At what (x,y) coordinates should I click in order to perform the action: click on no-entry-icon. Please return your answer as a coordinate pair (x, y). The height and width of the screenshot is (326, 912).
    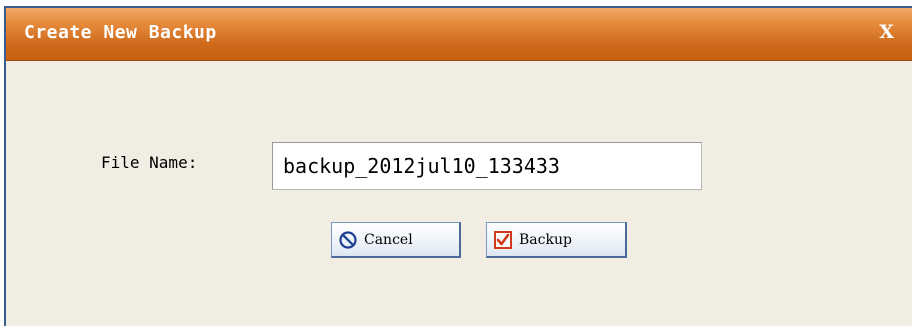
    Looking at the image, I should click on (348, 240).